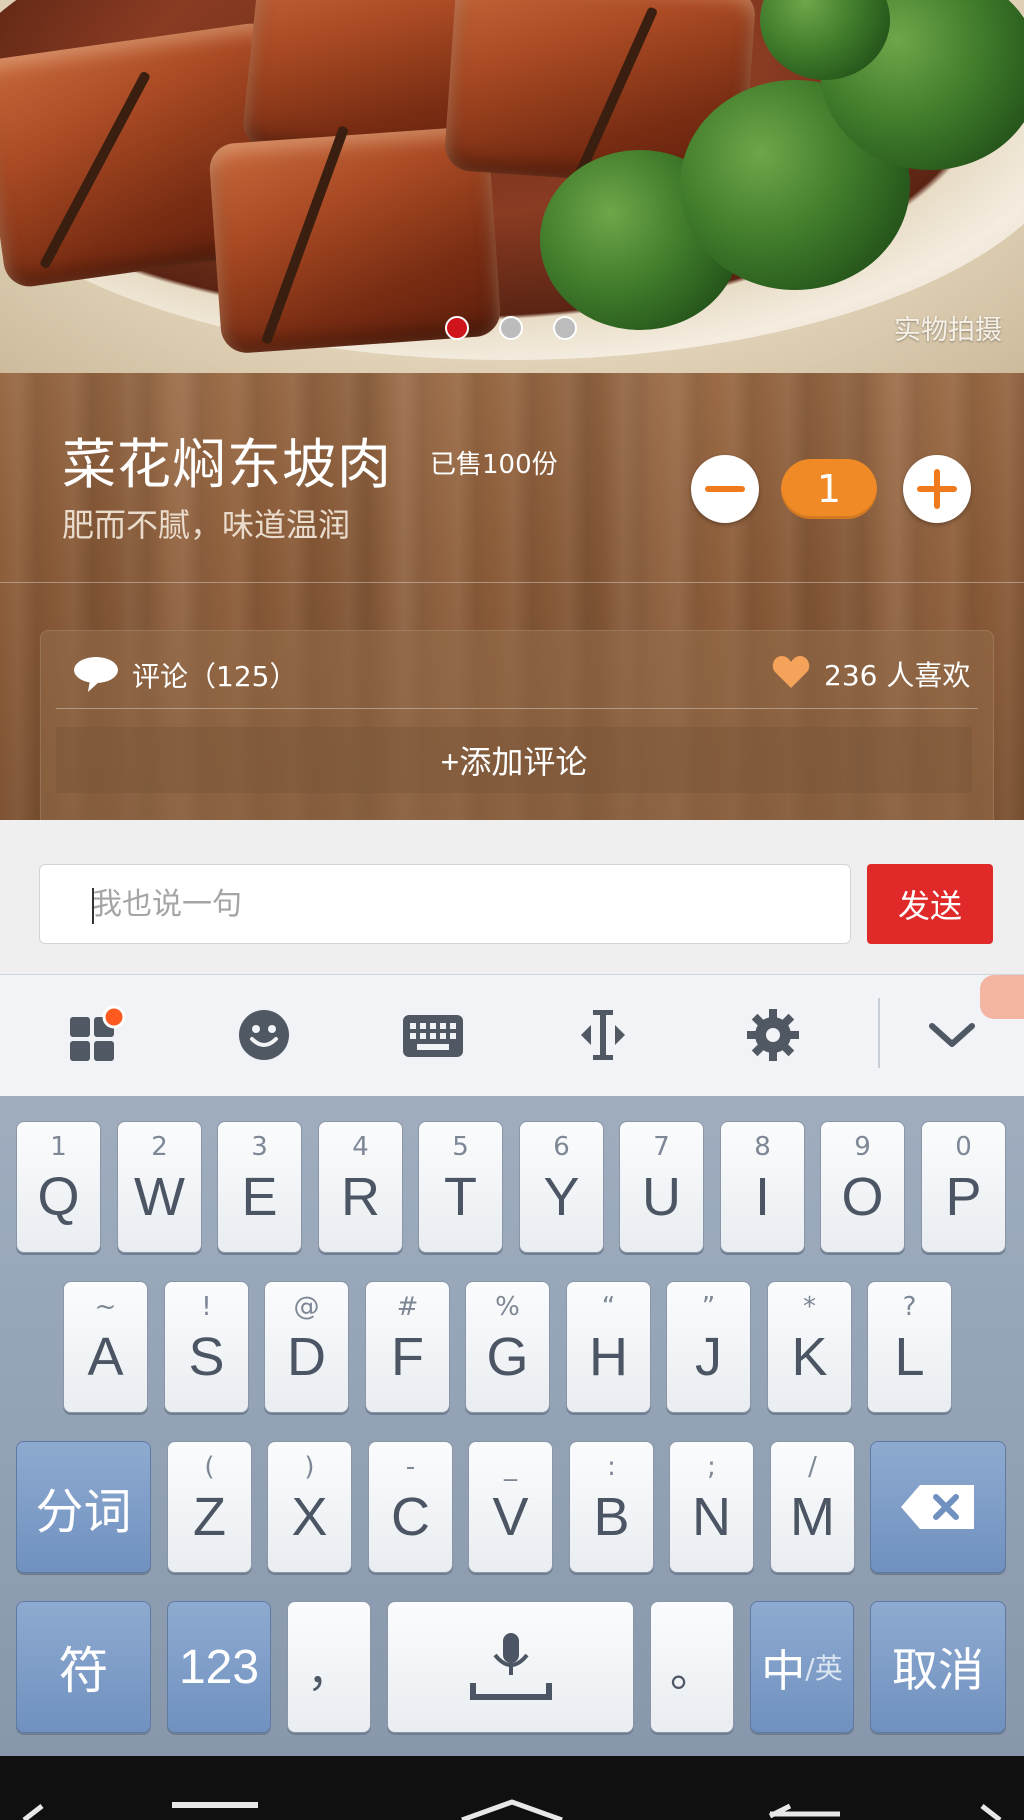 This screenshot has height=1820, width=1024. What do you see at coordinates (783, 1671) in the screenshot?
I see `key-label: 中` at bounding box center [783, 1671].